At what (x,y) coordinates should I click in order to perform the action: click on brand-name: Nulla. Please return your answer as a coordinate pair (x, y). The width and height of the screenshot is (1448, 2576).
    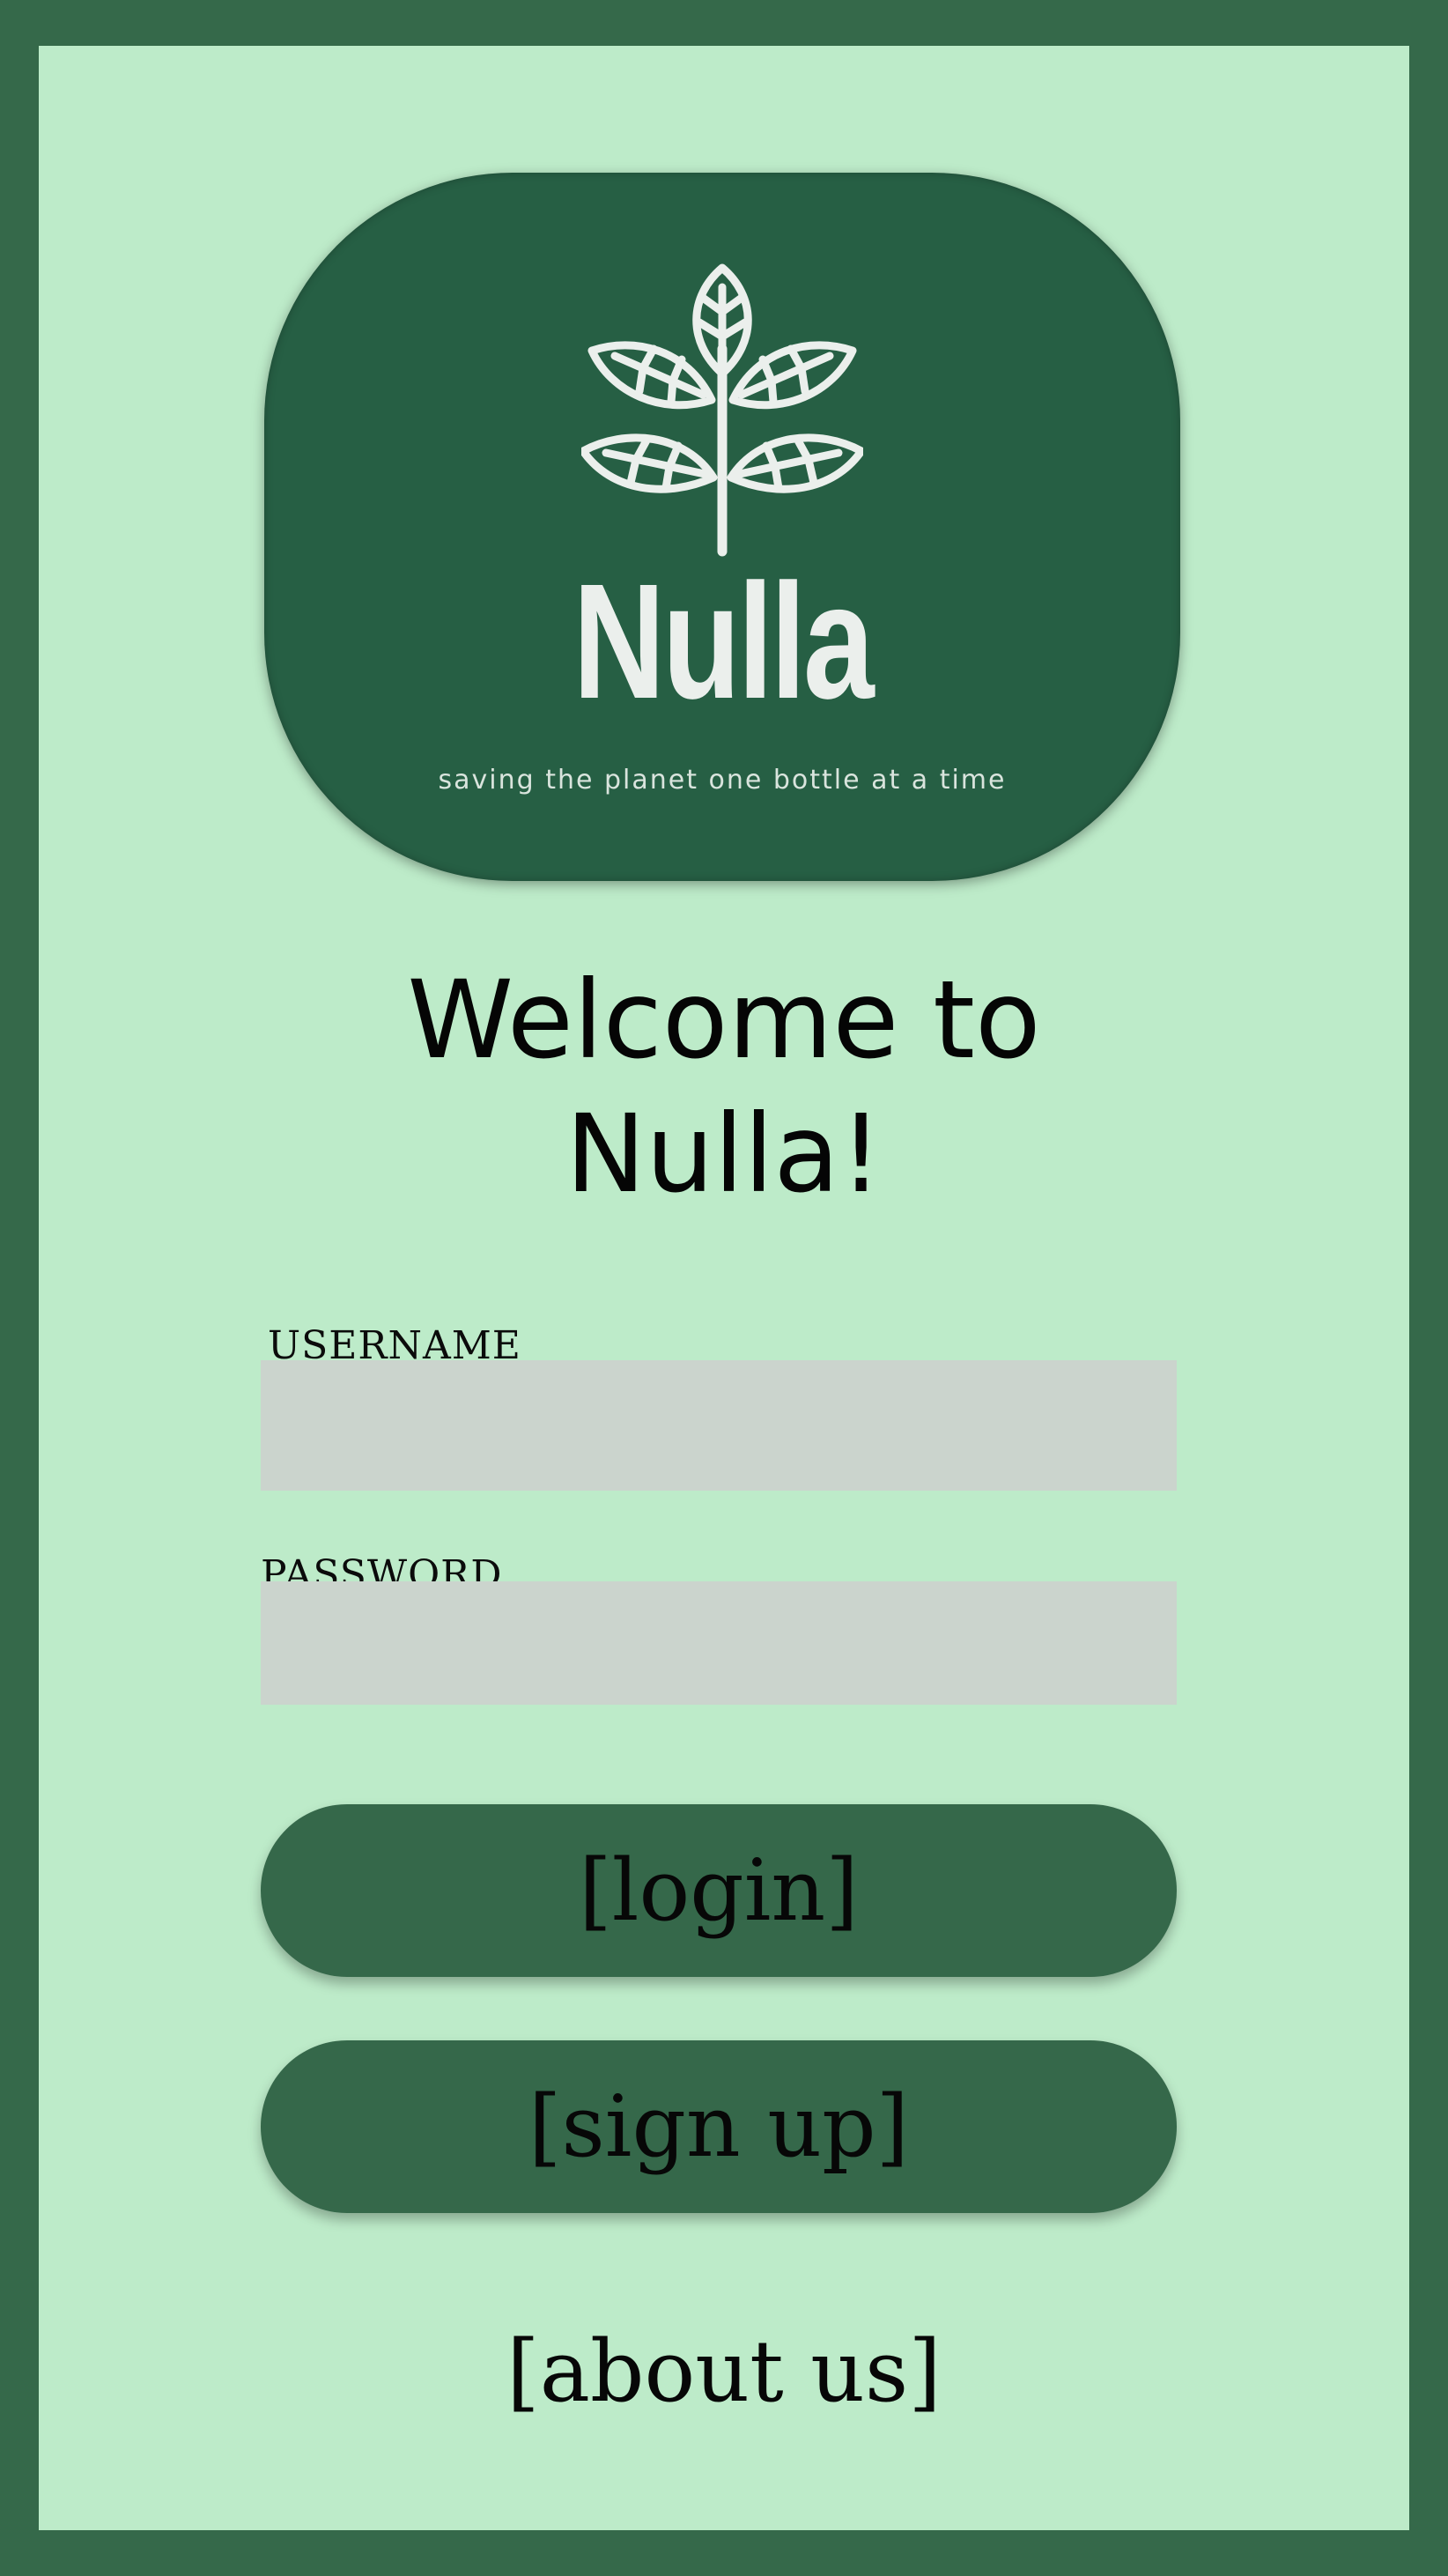
    Looking at the image, I should click on (723, 642).